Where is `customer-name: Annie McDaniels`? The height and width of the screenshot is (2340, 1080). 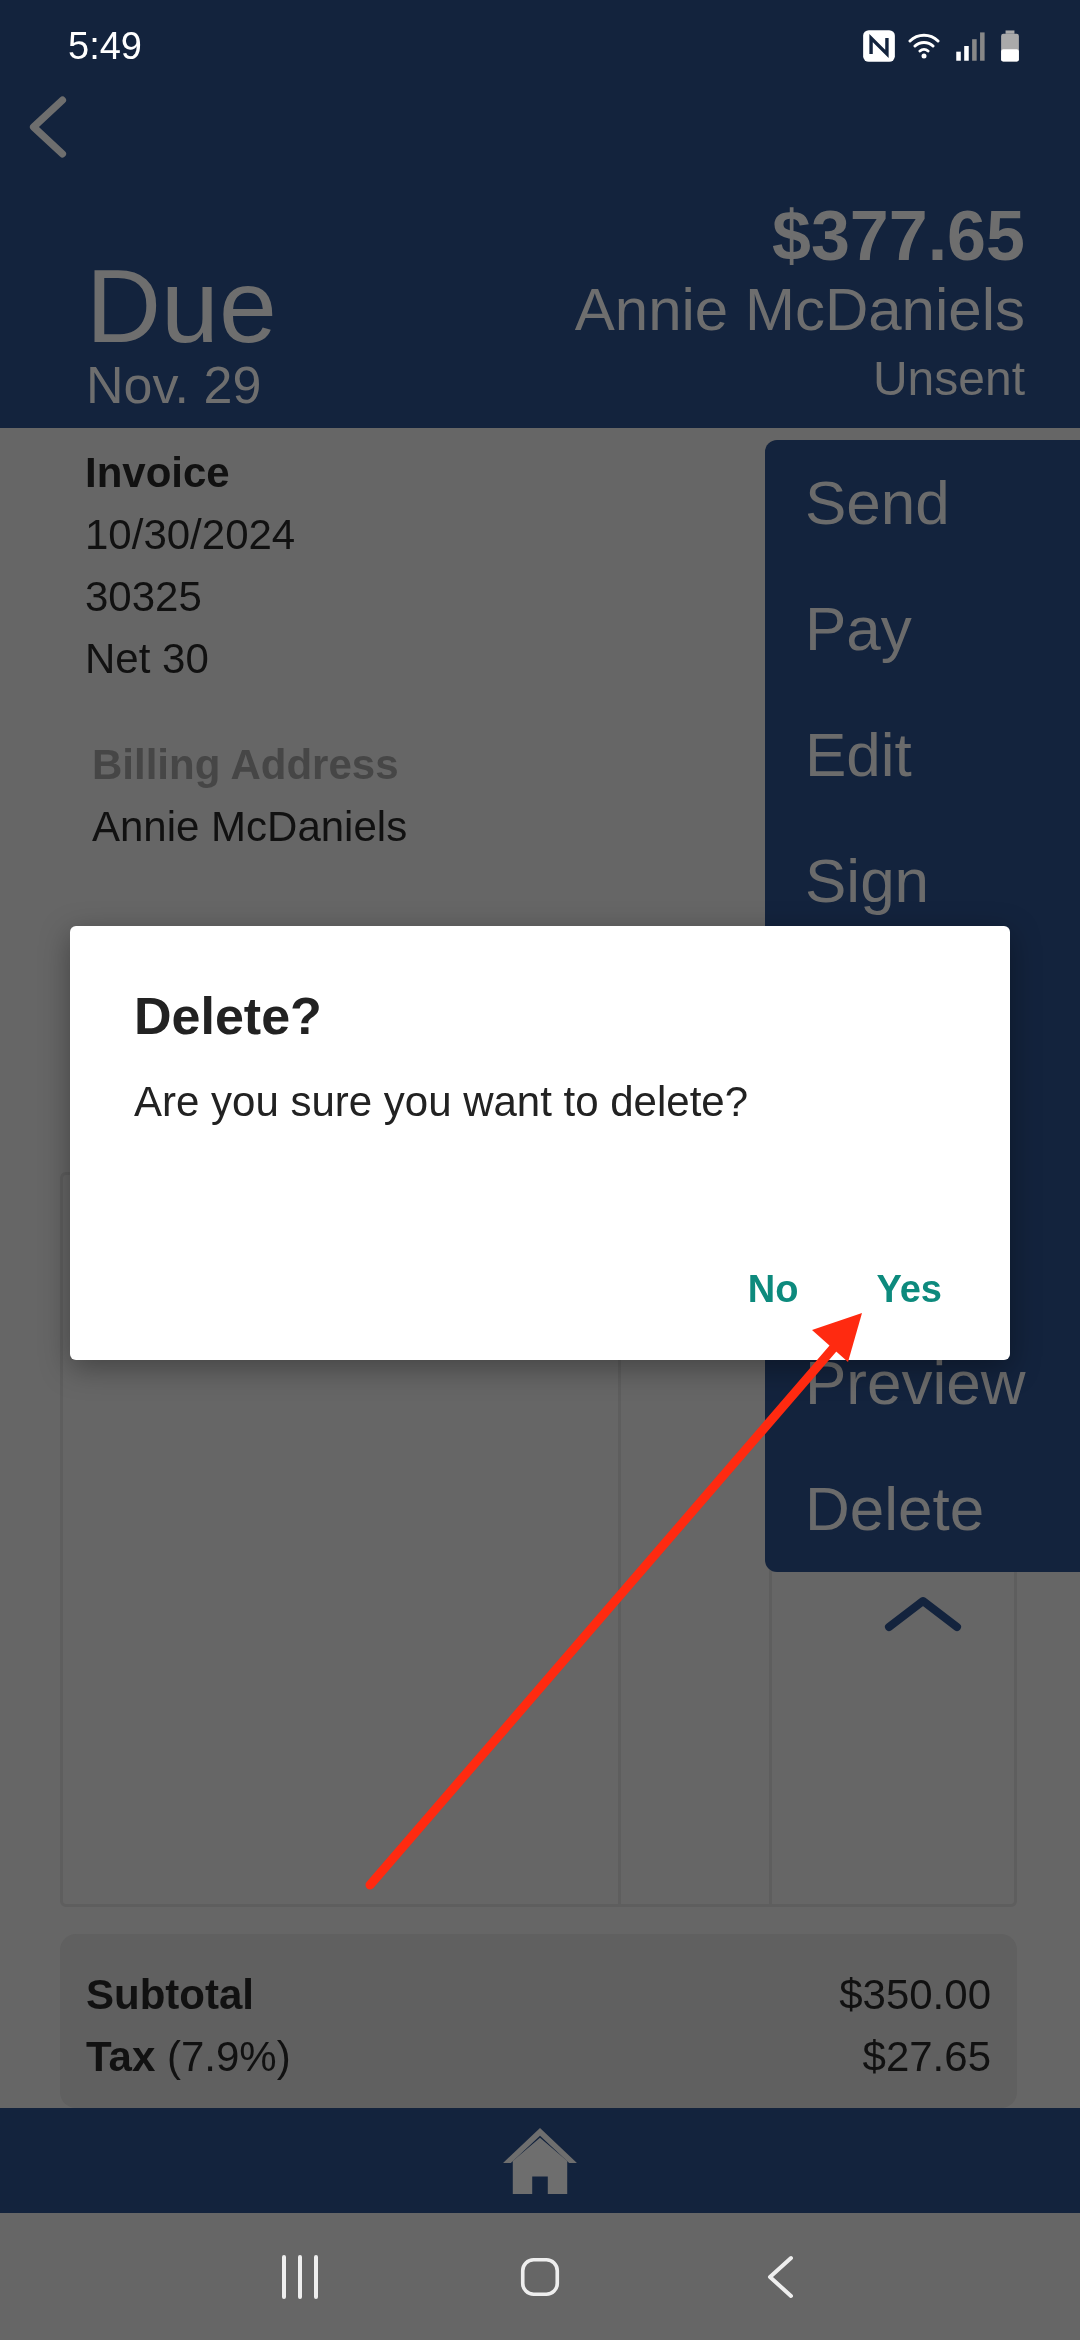
customer-name: Annie McDaniels is located at coordinates (799, 310).